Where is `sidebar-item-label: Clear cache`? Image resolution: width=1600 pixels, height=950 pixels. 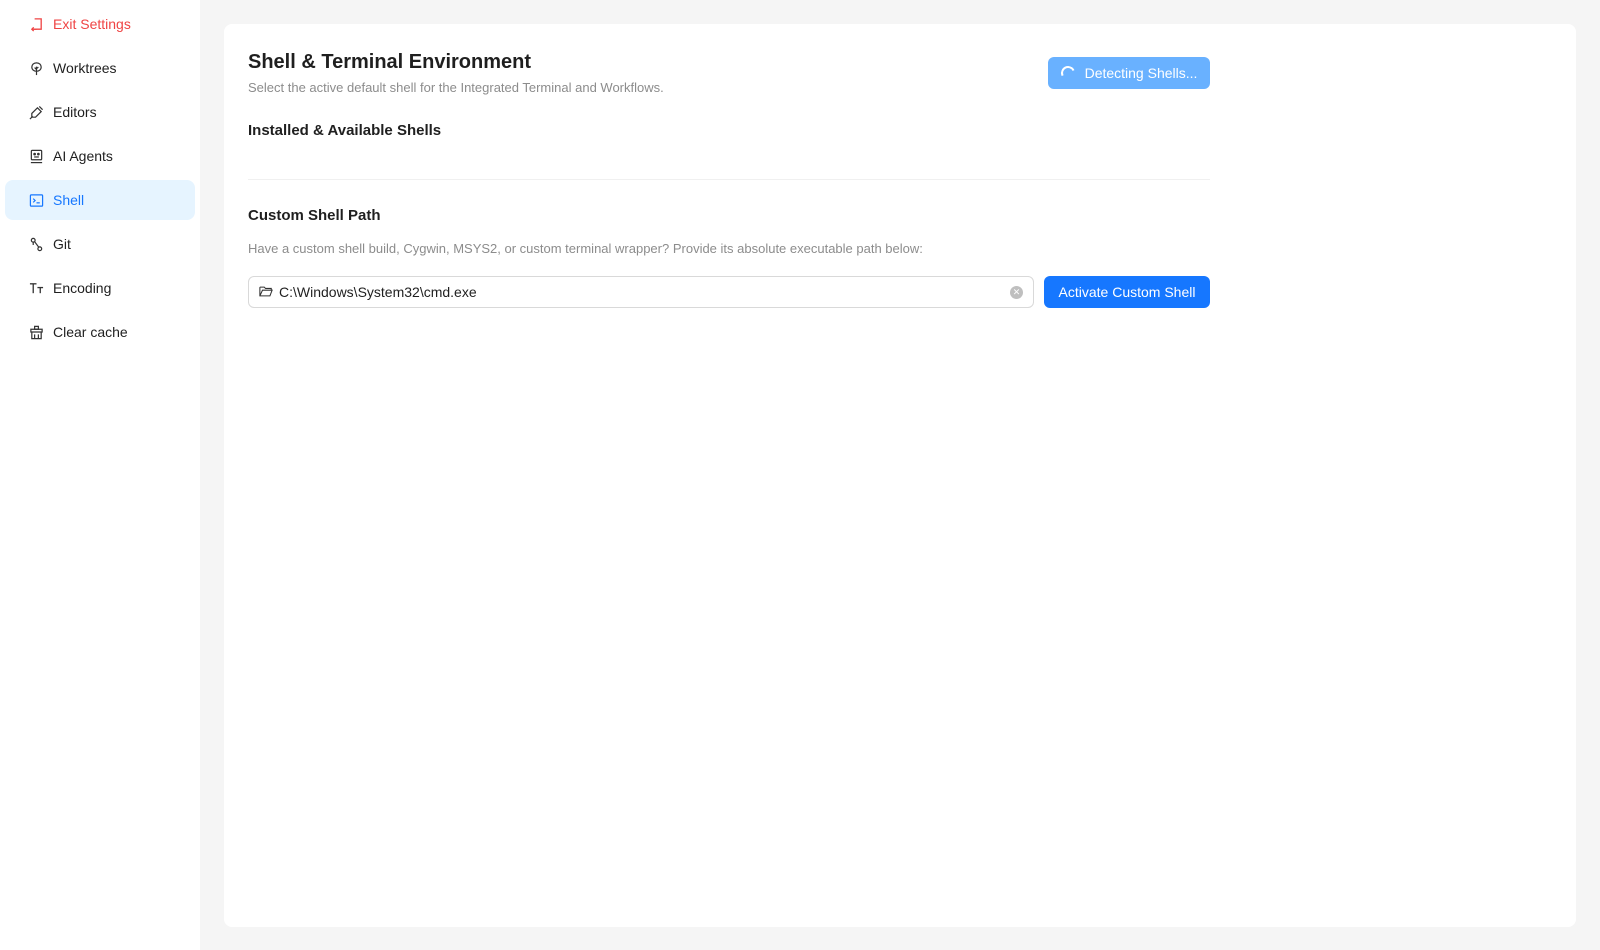
sidebar-item-label: Clear cache is located at coordinates (90, 332).